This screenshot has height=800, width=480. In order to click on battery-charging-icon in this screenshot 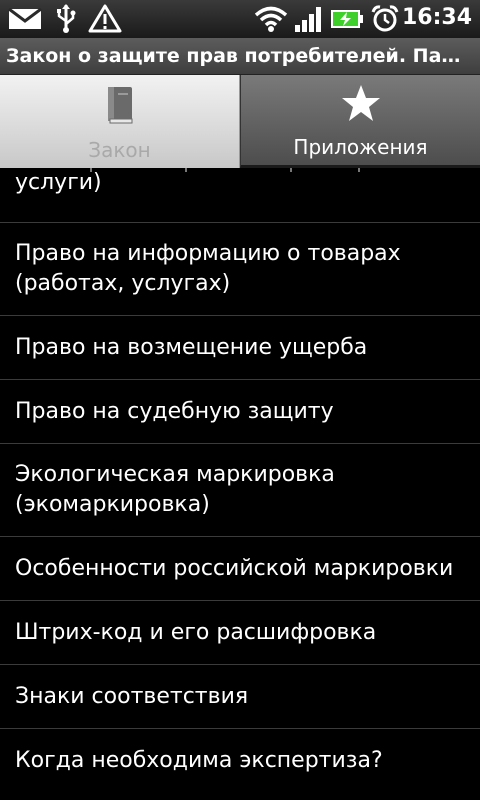, I will do `click(347, 19)`.